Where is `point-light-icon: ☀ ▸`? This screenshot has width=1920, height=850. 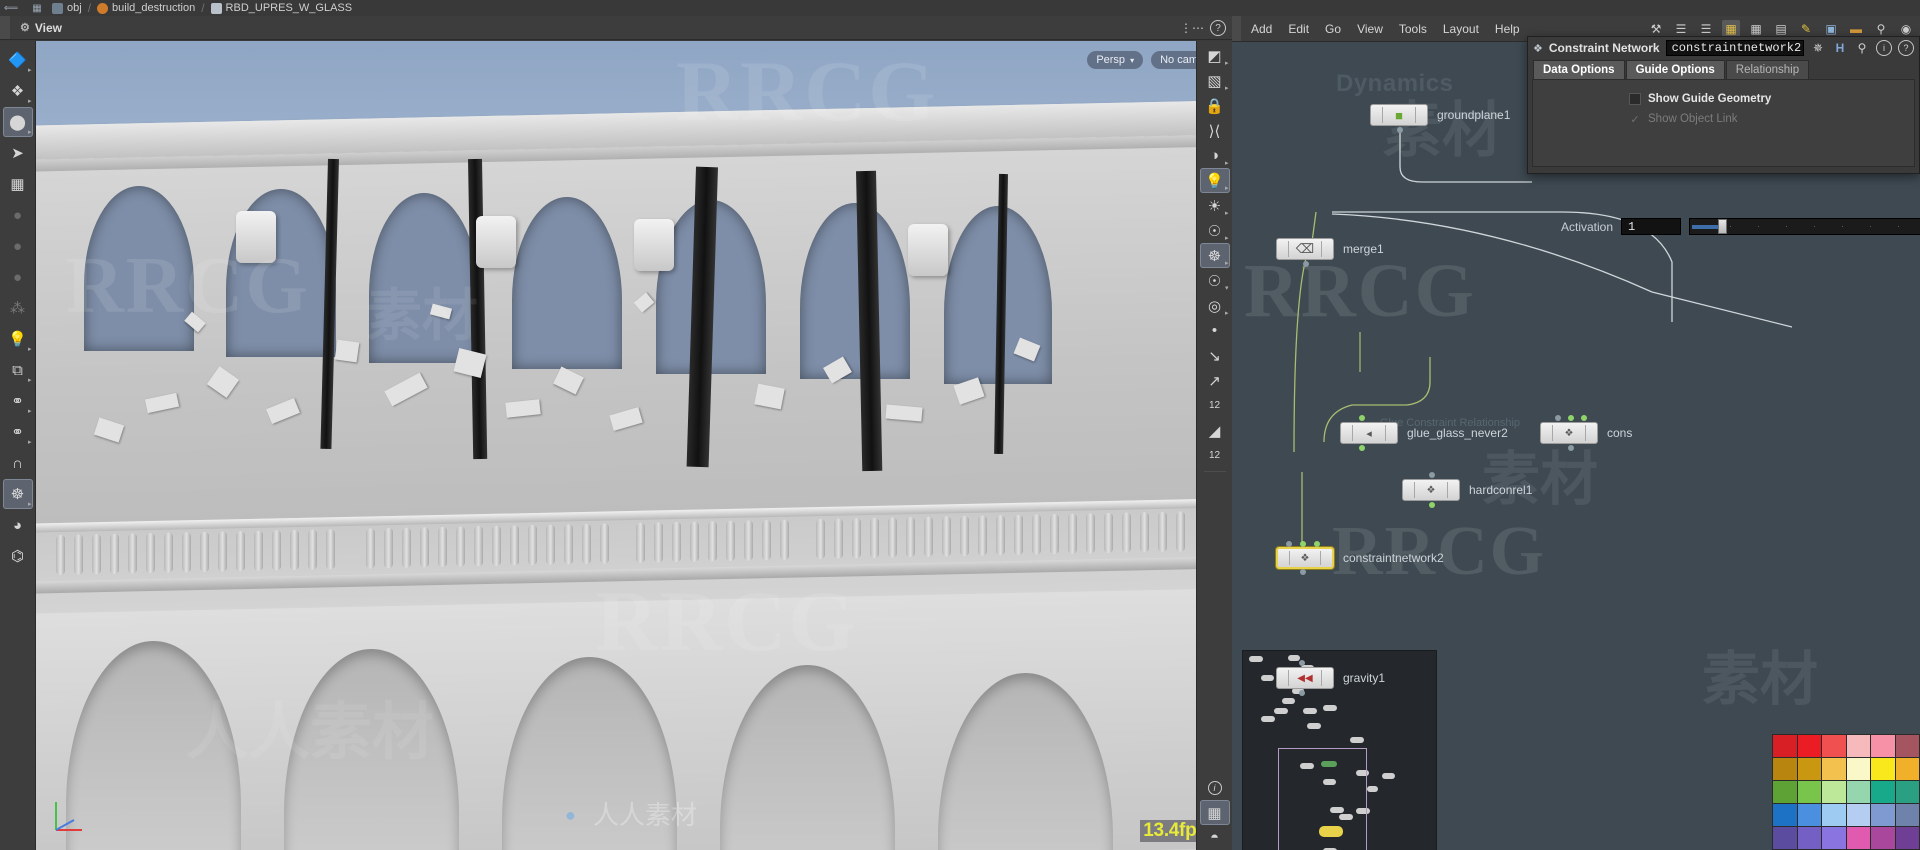
point-light-icon: ☀ ▸ is located at coordinates (1215, 205).